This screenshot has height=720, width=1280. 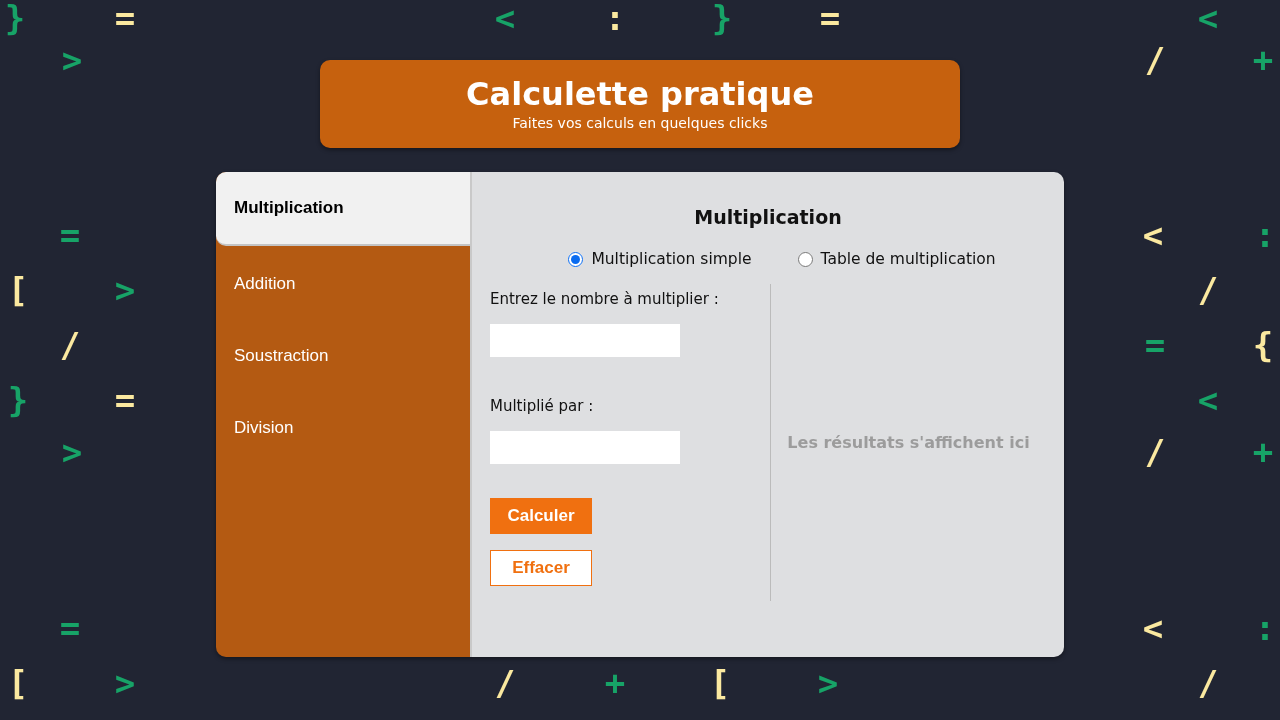 I want to click on sidebar-tab: Addition, so click(x=343, y=284).